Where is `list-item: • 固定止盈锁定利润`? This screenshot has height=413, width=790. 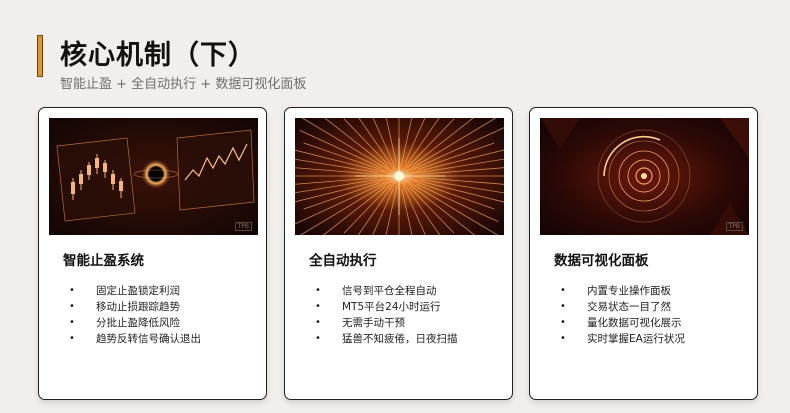 list-item: • 固定止盈锁定利润 is located at coordinates (124, 291).